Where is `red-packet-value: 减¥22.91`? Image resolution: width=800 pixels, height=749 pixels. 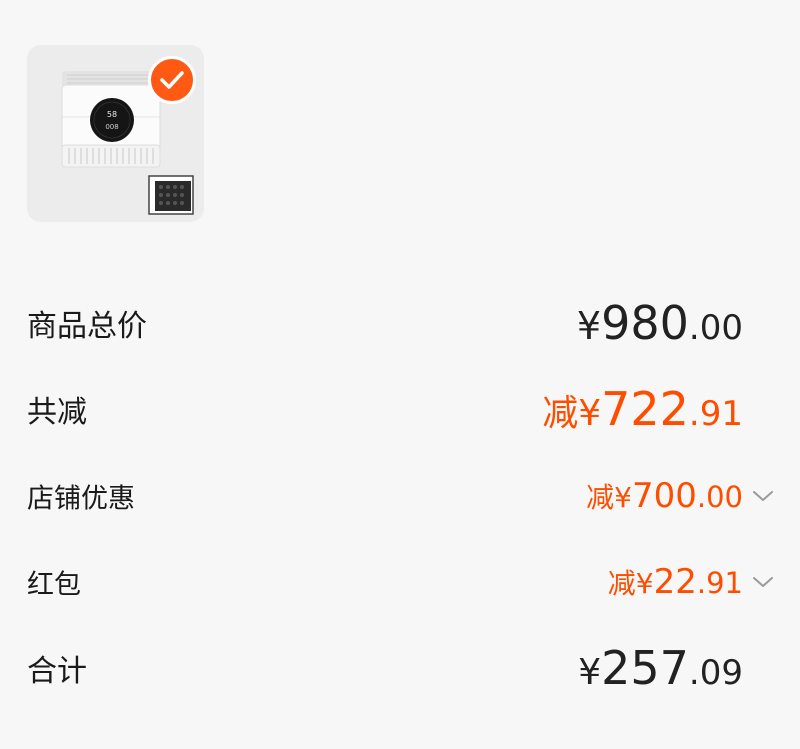 red-packet-value: 减¥22.91 is located at coordinates (675, 582).